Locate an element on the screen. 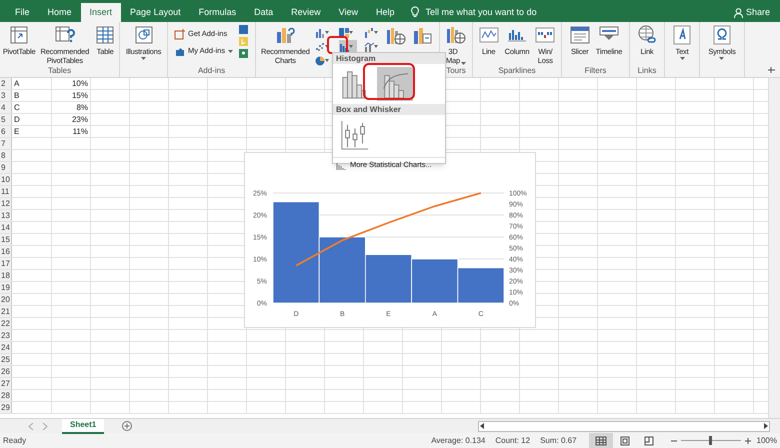  normal-view-icon is located at coordinates (600, 441).